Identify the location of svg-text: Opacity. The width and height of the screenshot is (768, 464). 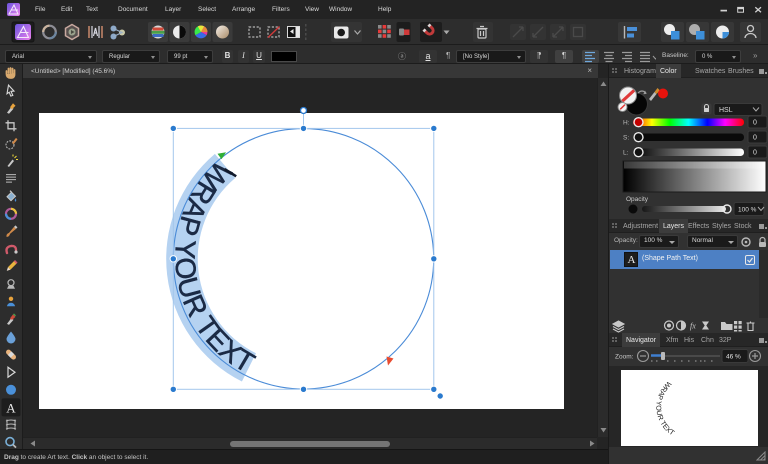
(637, 199).